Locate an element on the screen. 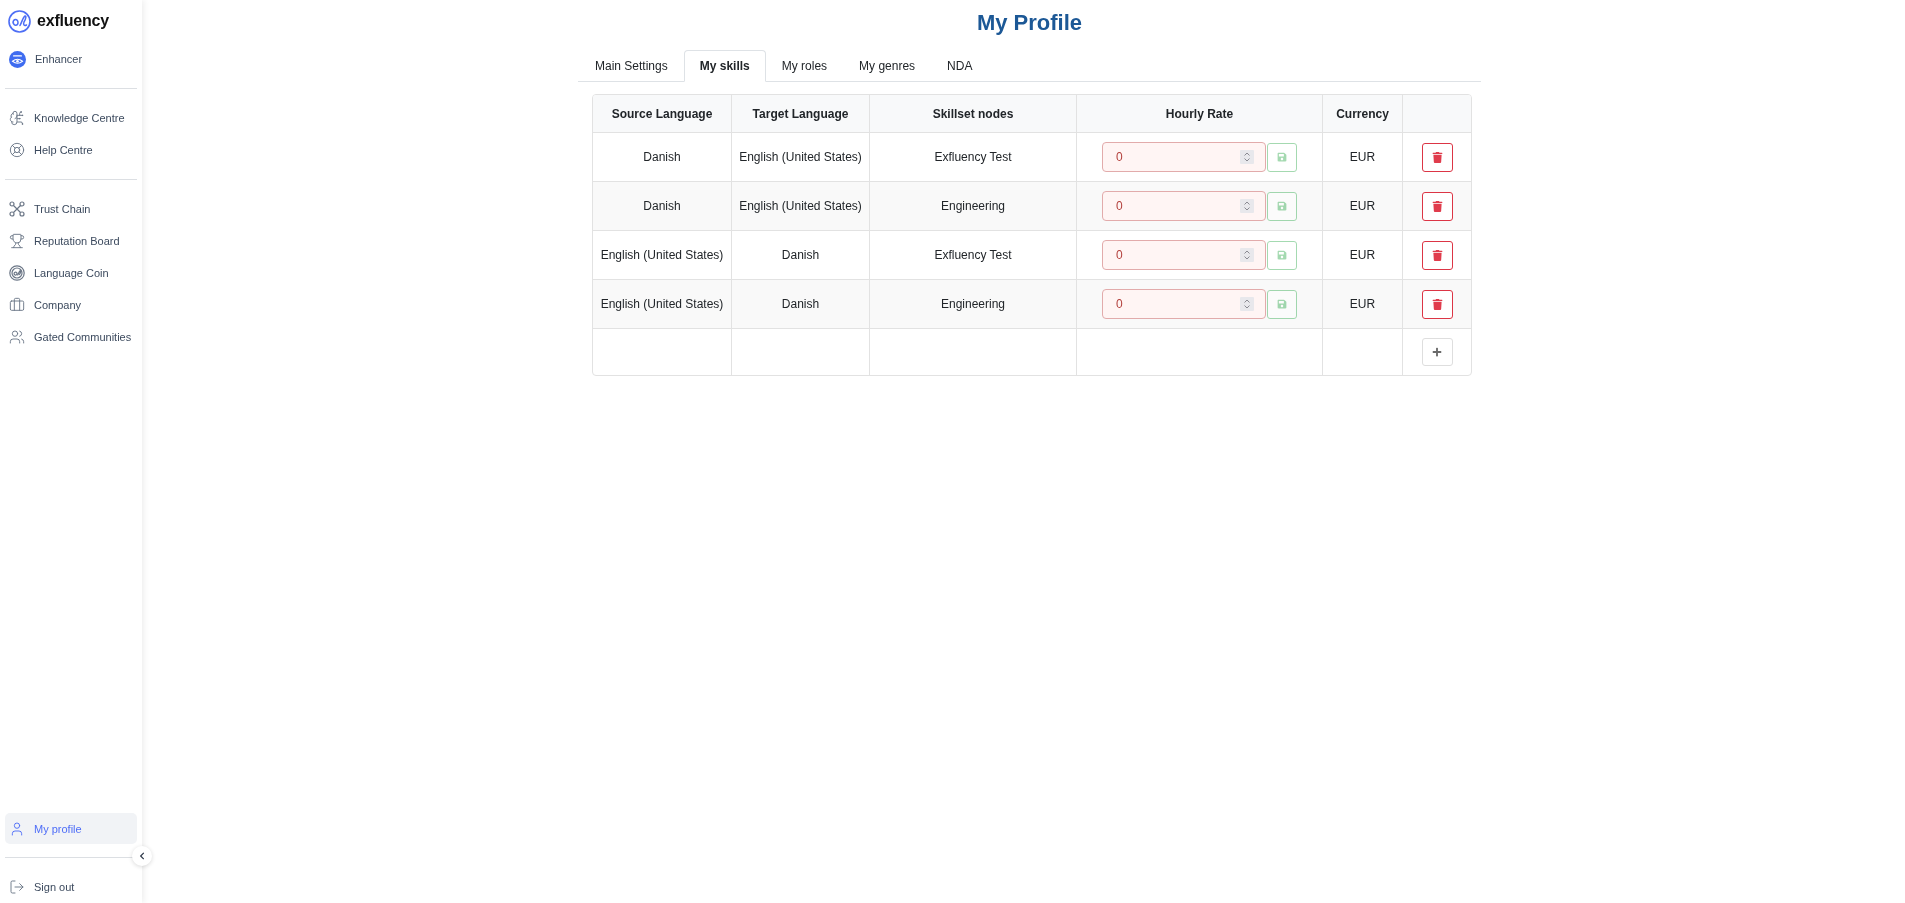  nav-item: Knowledge Centre is located at coordinates (71, 118).